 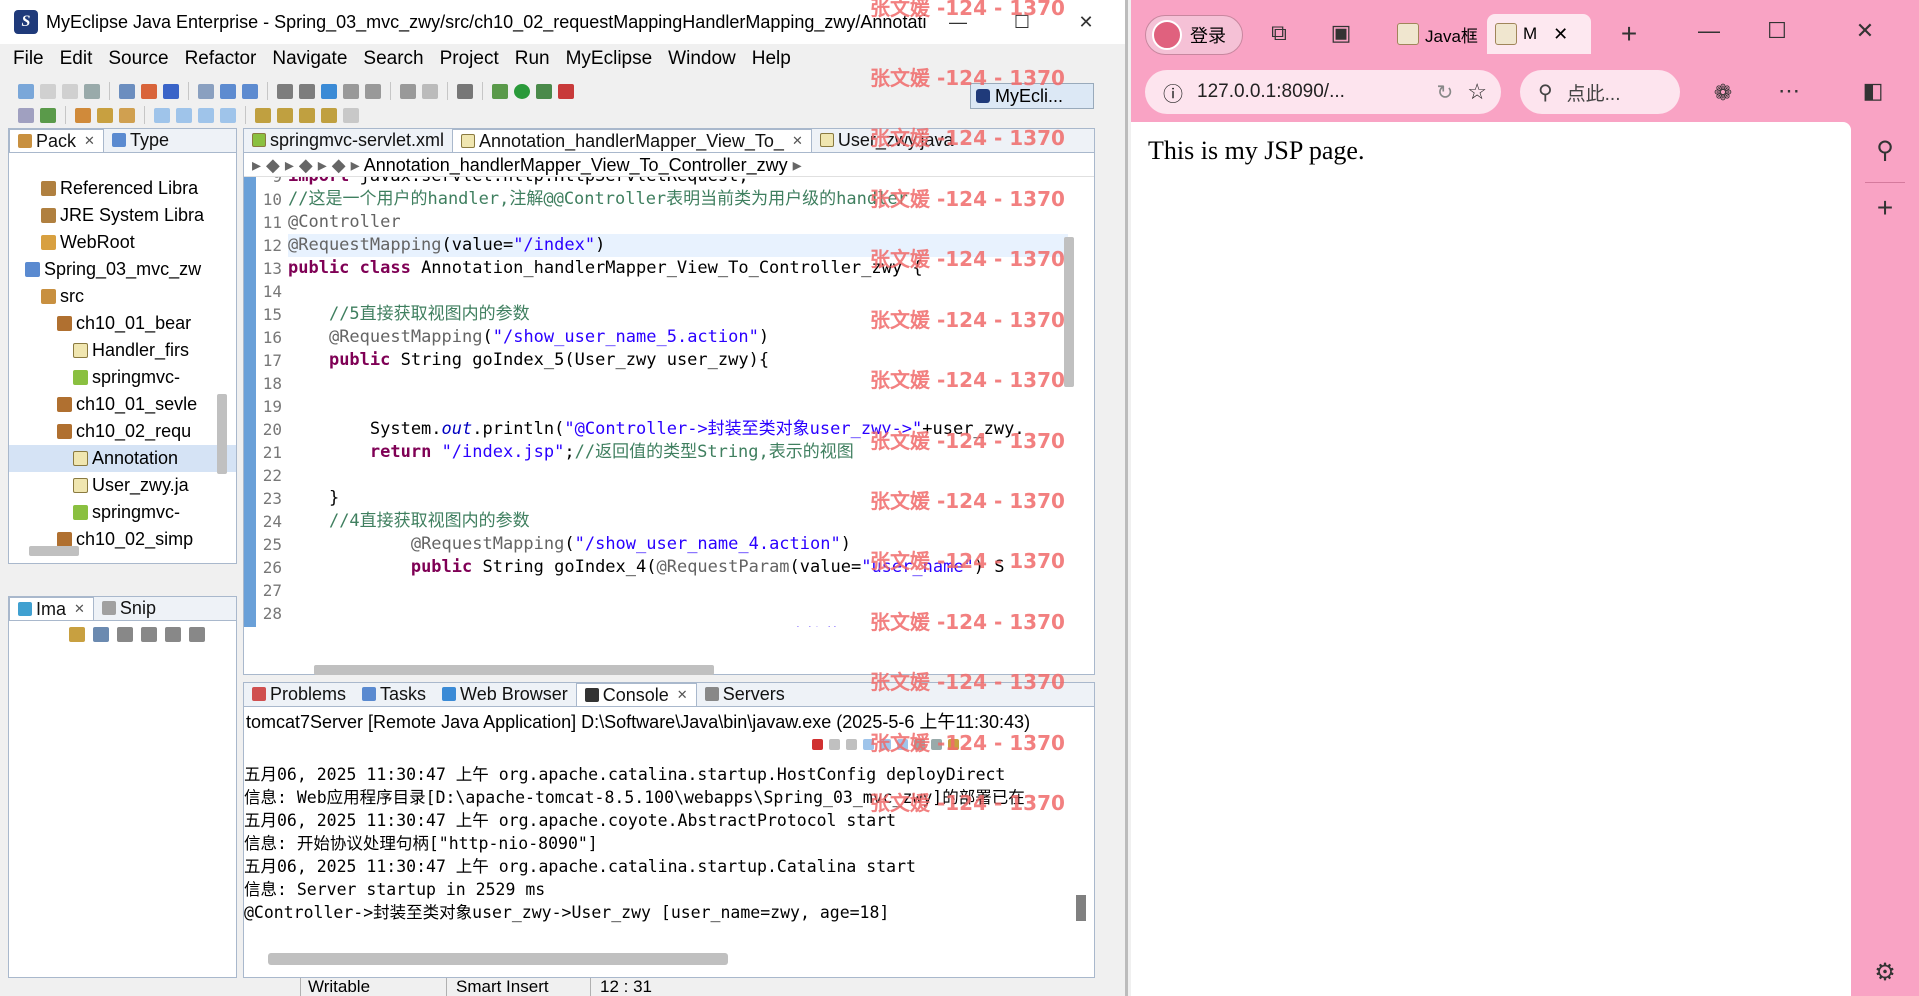 I want to click on search-icon: ⚲, so click(x=1885, y=150).